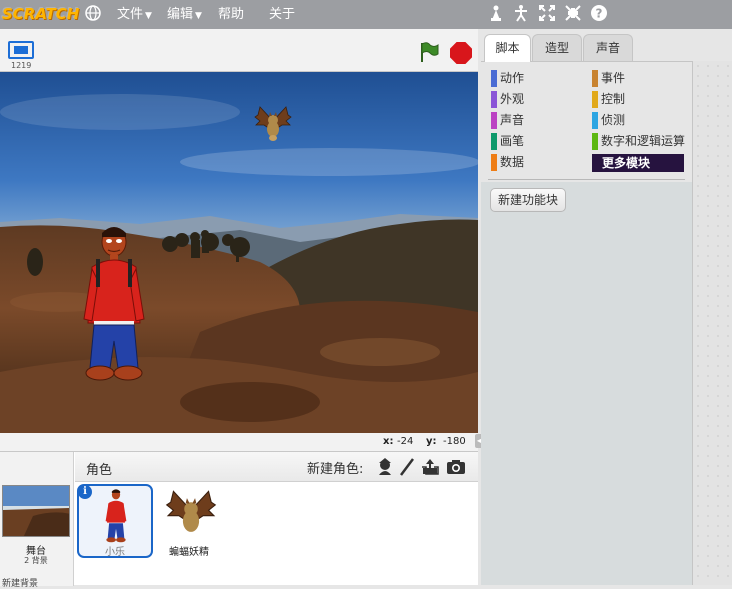 This screenshot has height=589, width=732. What do you see at coordinates (613, 78) in the screenshot?
I see `category-label: 事件` at bounding box center [613, 78].